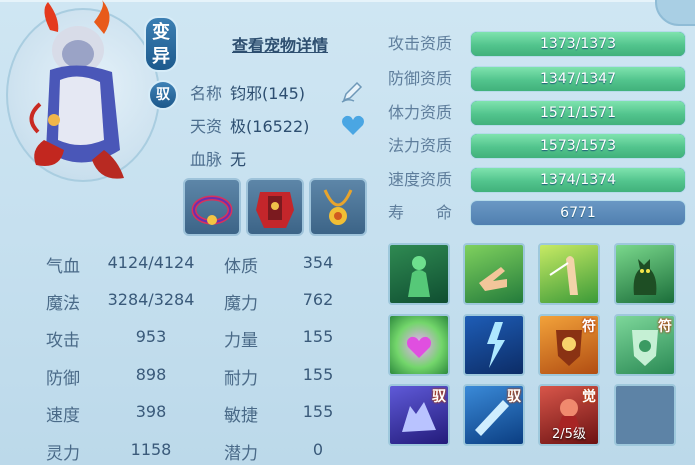 The image size is (695, 465). I want to click on aptitude-bar: 1347/1347, so click(578, 79).